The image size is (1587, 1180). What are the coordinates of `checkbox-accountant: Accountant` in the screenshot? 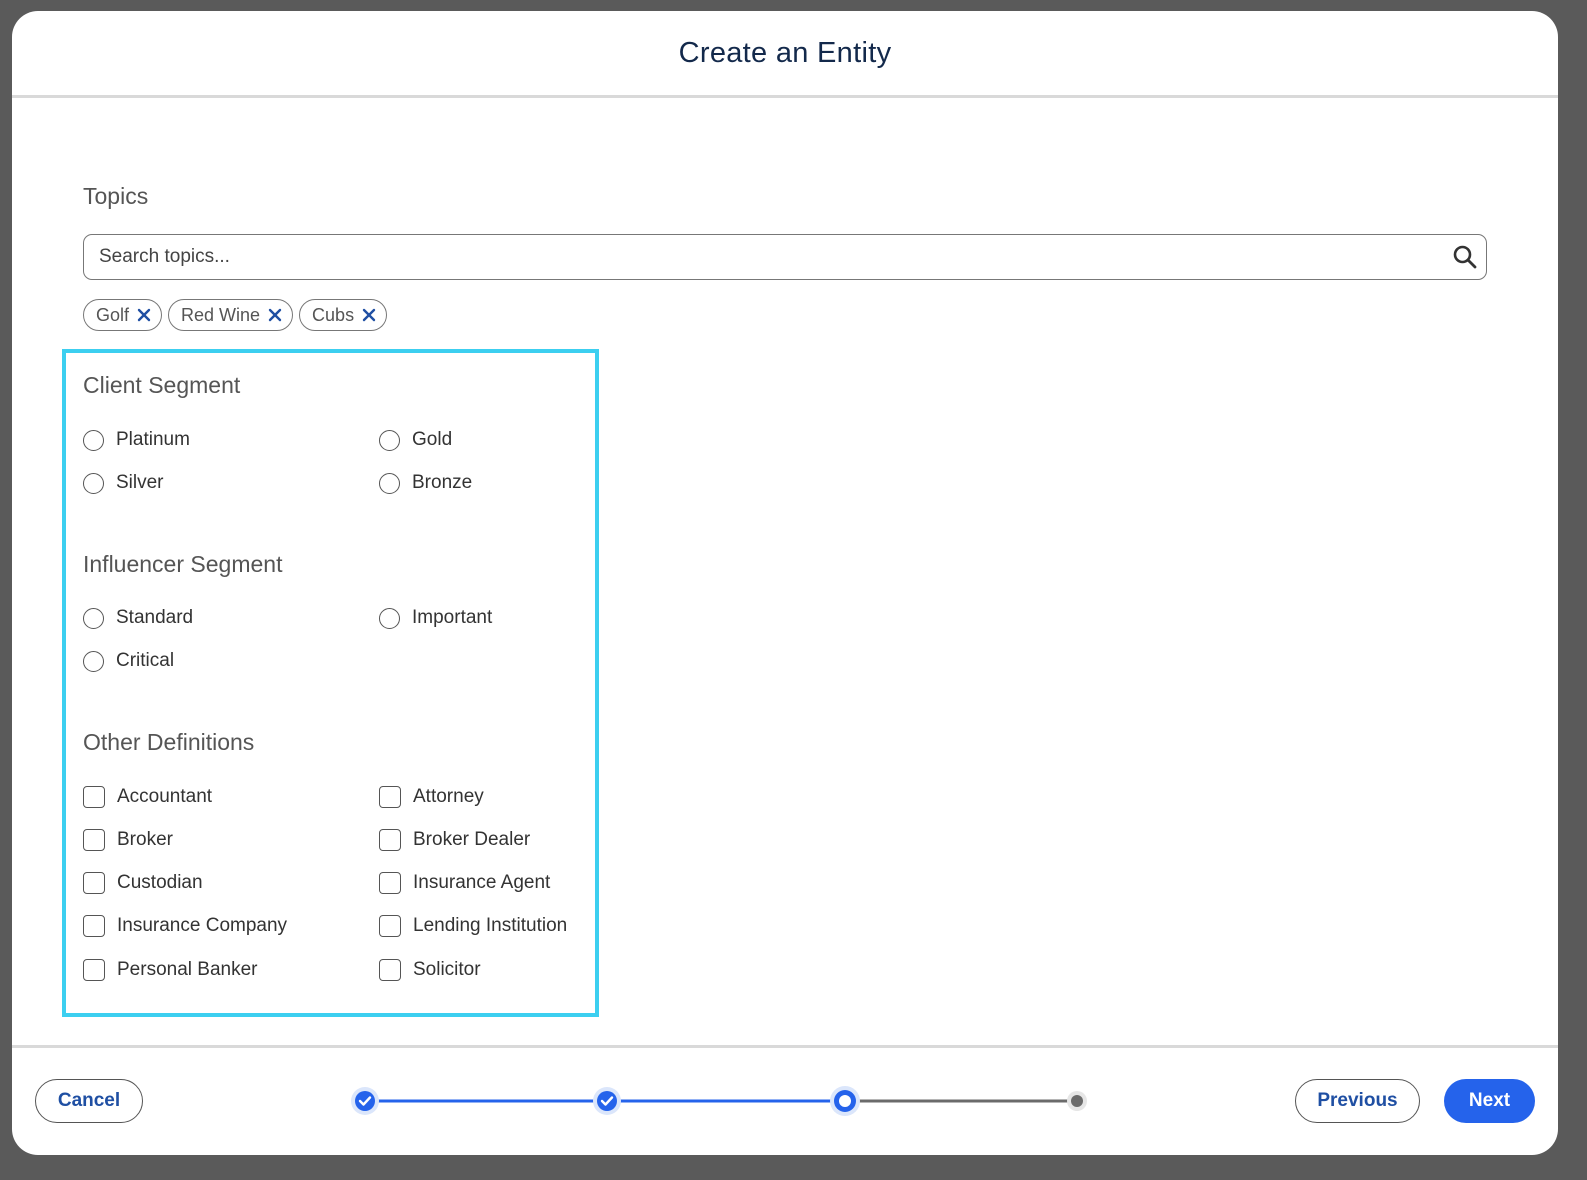 It's located at (147, 797).